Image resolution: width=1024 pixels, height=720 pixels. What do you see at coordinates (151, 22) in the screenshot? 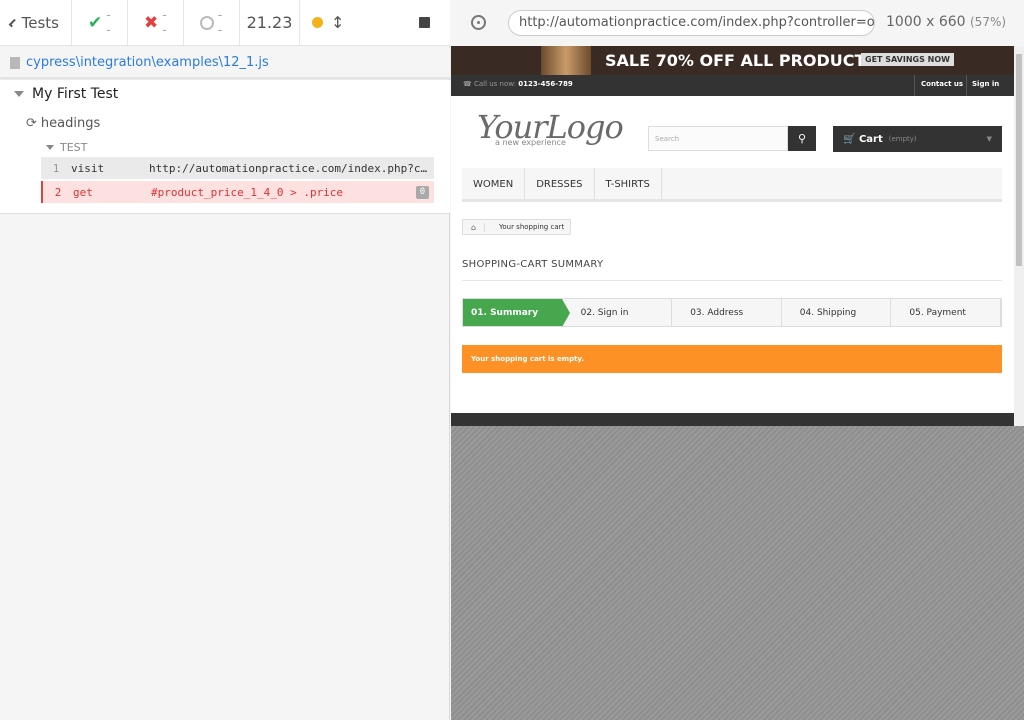
I see `cross-icon: ✖` at bounding box center [151, 22].